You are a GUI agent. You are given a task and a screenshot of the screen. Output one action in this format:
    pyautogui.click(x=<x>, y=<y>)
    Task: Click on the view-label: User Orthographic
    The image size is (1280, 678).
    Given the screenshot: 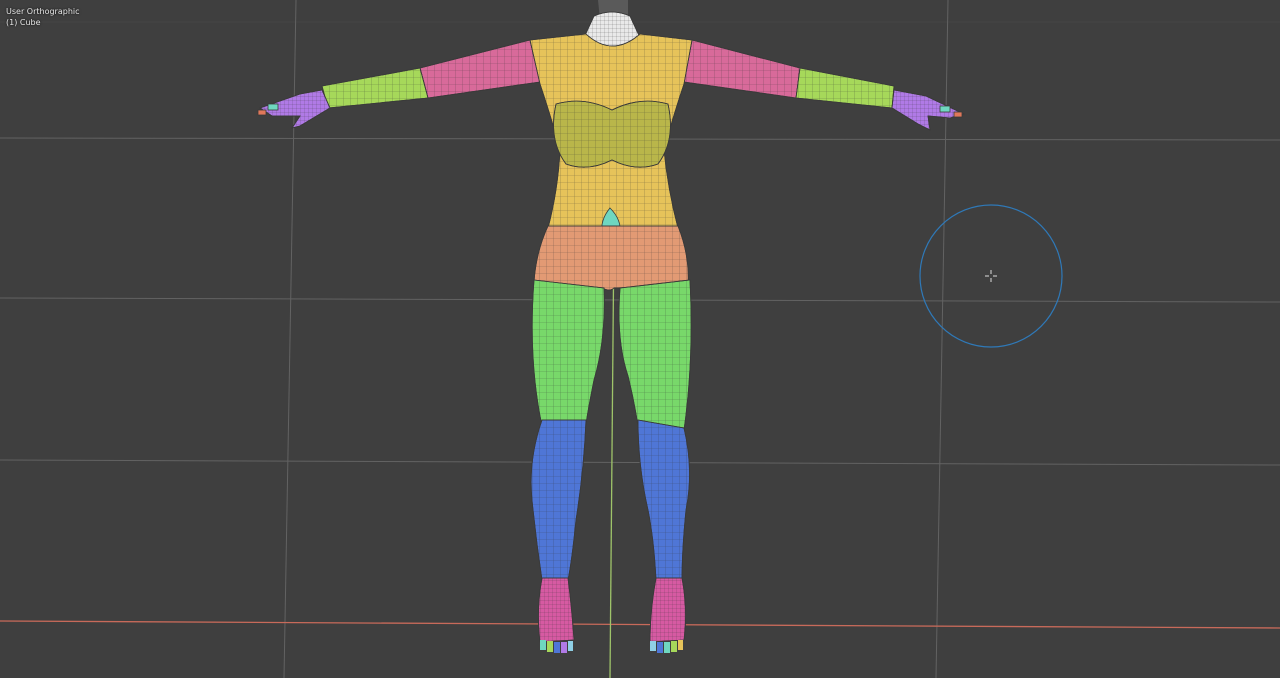 What is the action you would take?
    pyautogui.click(x=43, y=11)
    